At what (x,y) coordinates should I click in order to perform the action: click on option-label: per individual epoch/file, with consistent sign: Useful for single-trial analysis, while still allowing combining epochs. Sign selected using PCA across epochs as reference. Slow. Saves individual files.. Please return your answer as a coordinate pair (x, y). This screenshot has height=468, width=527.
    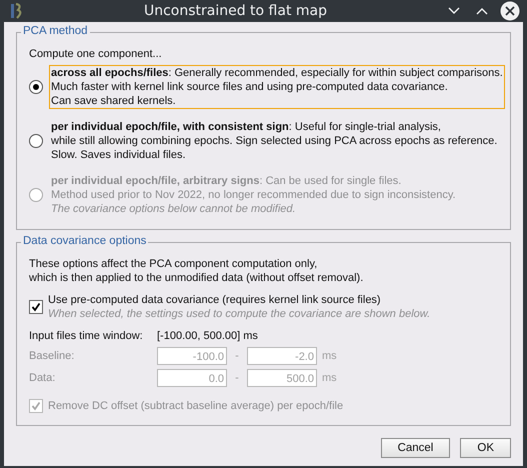
    Looking at the image, I should click on (274, 141).